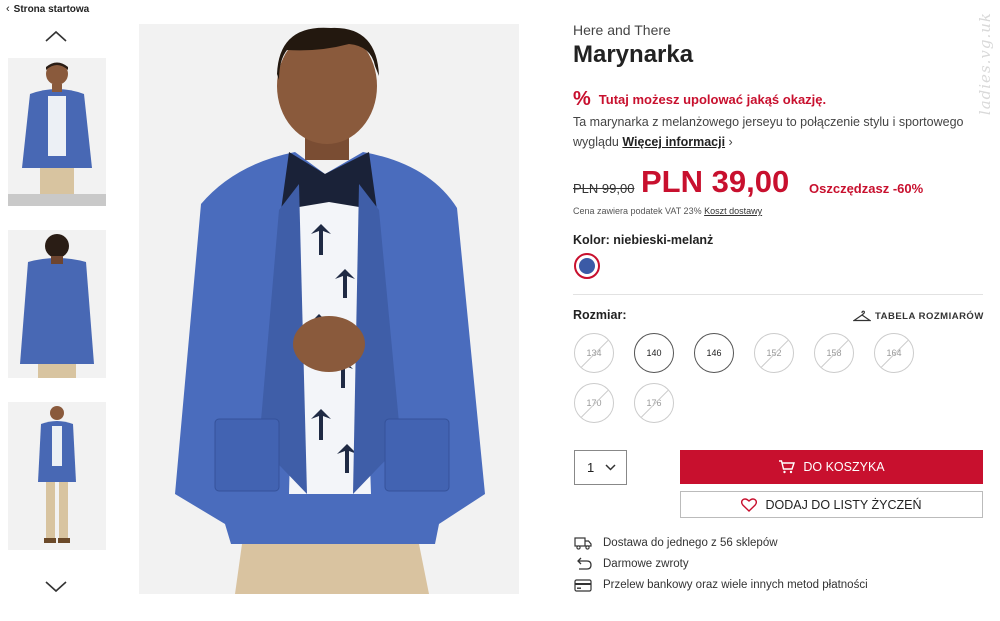 This screenshot has width=1000, height=621. Describe the element at coordinates (594, 403) in the screenshot. I see `size-option-170: 170` at that location.